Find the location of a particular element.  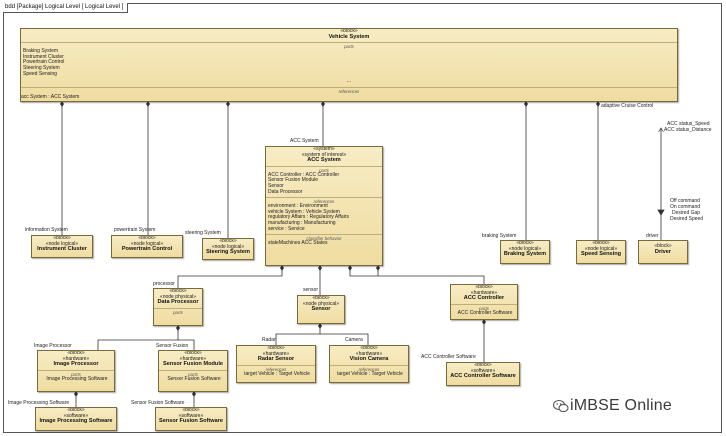

sensor-name: Sensor is located at coordinates (321, 309).